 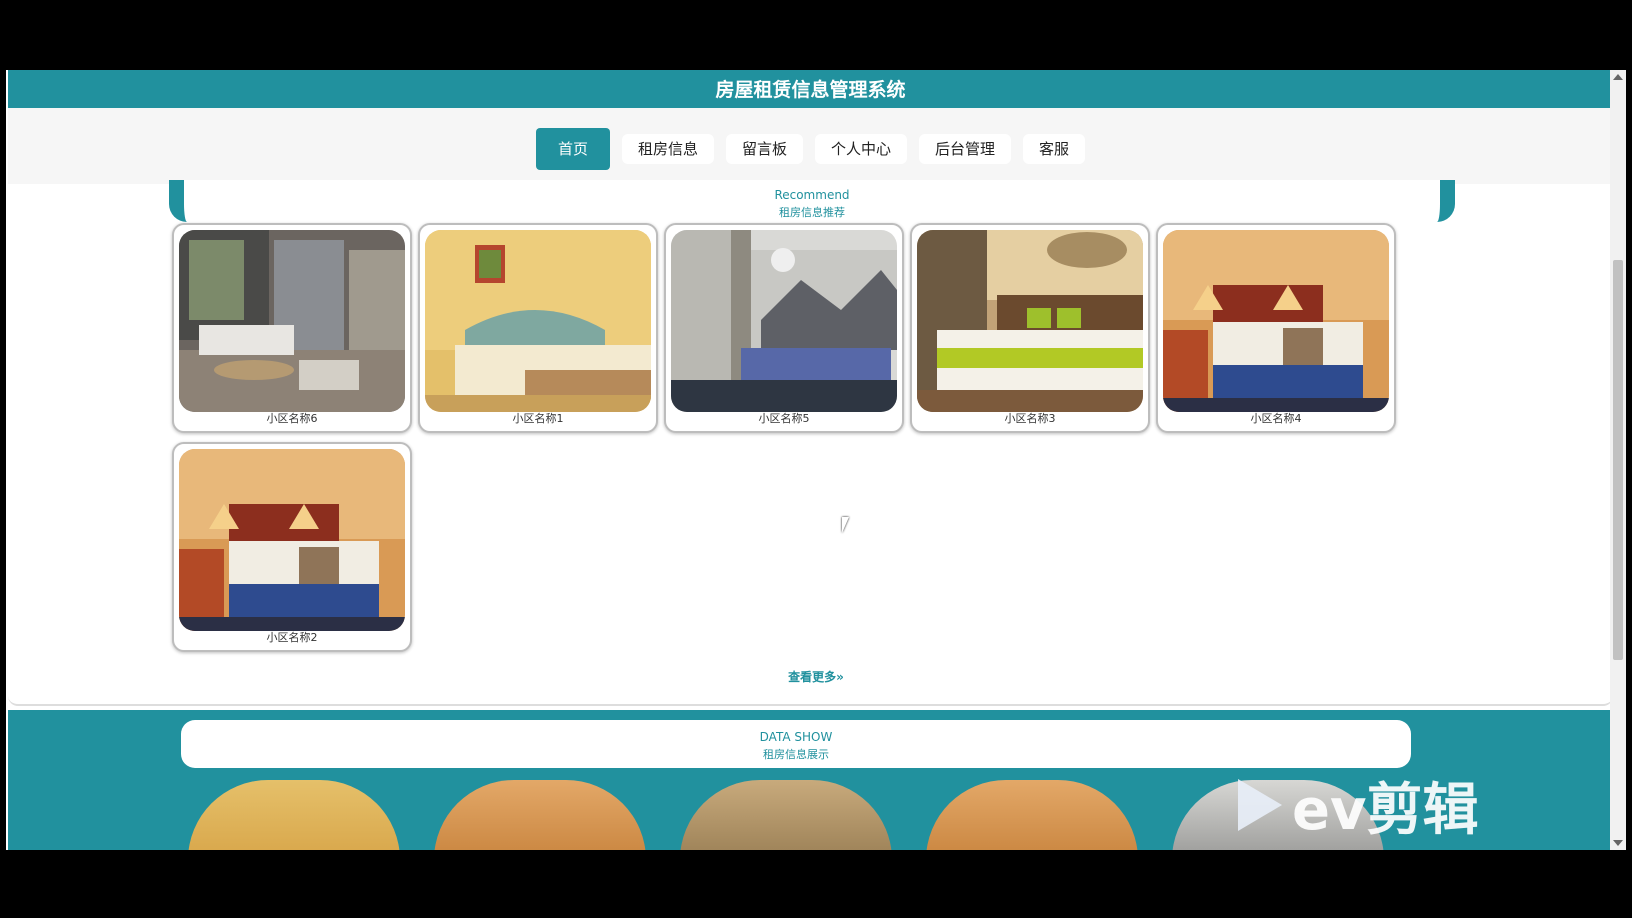 I want to click on recommend-title-en: Recommend, so click(x=812, y=195).